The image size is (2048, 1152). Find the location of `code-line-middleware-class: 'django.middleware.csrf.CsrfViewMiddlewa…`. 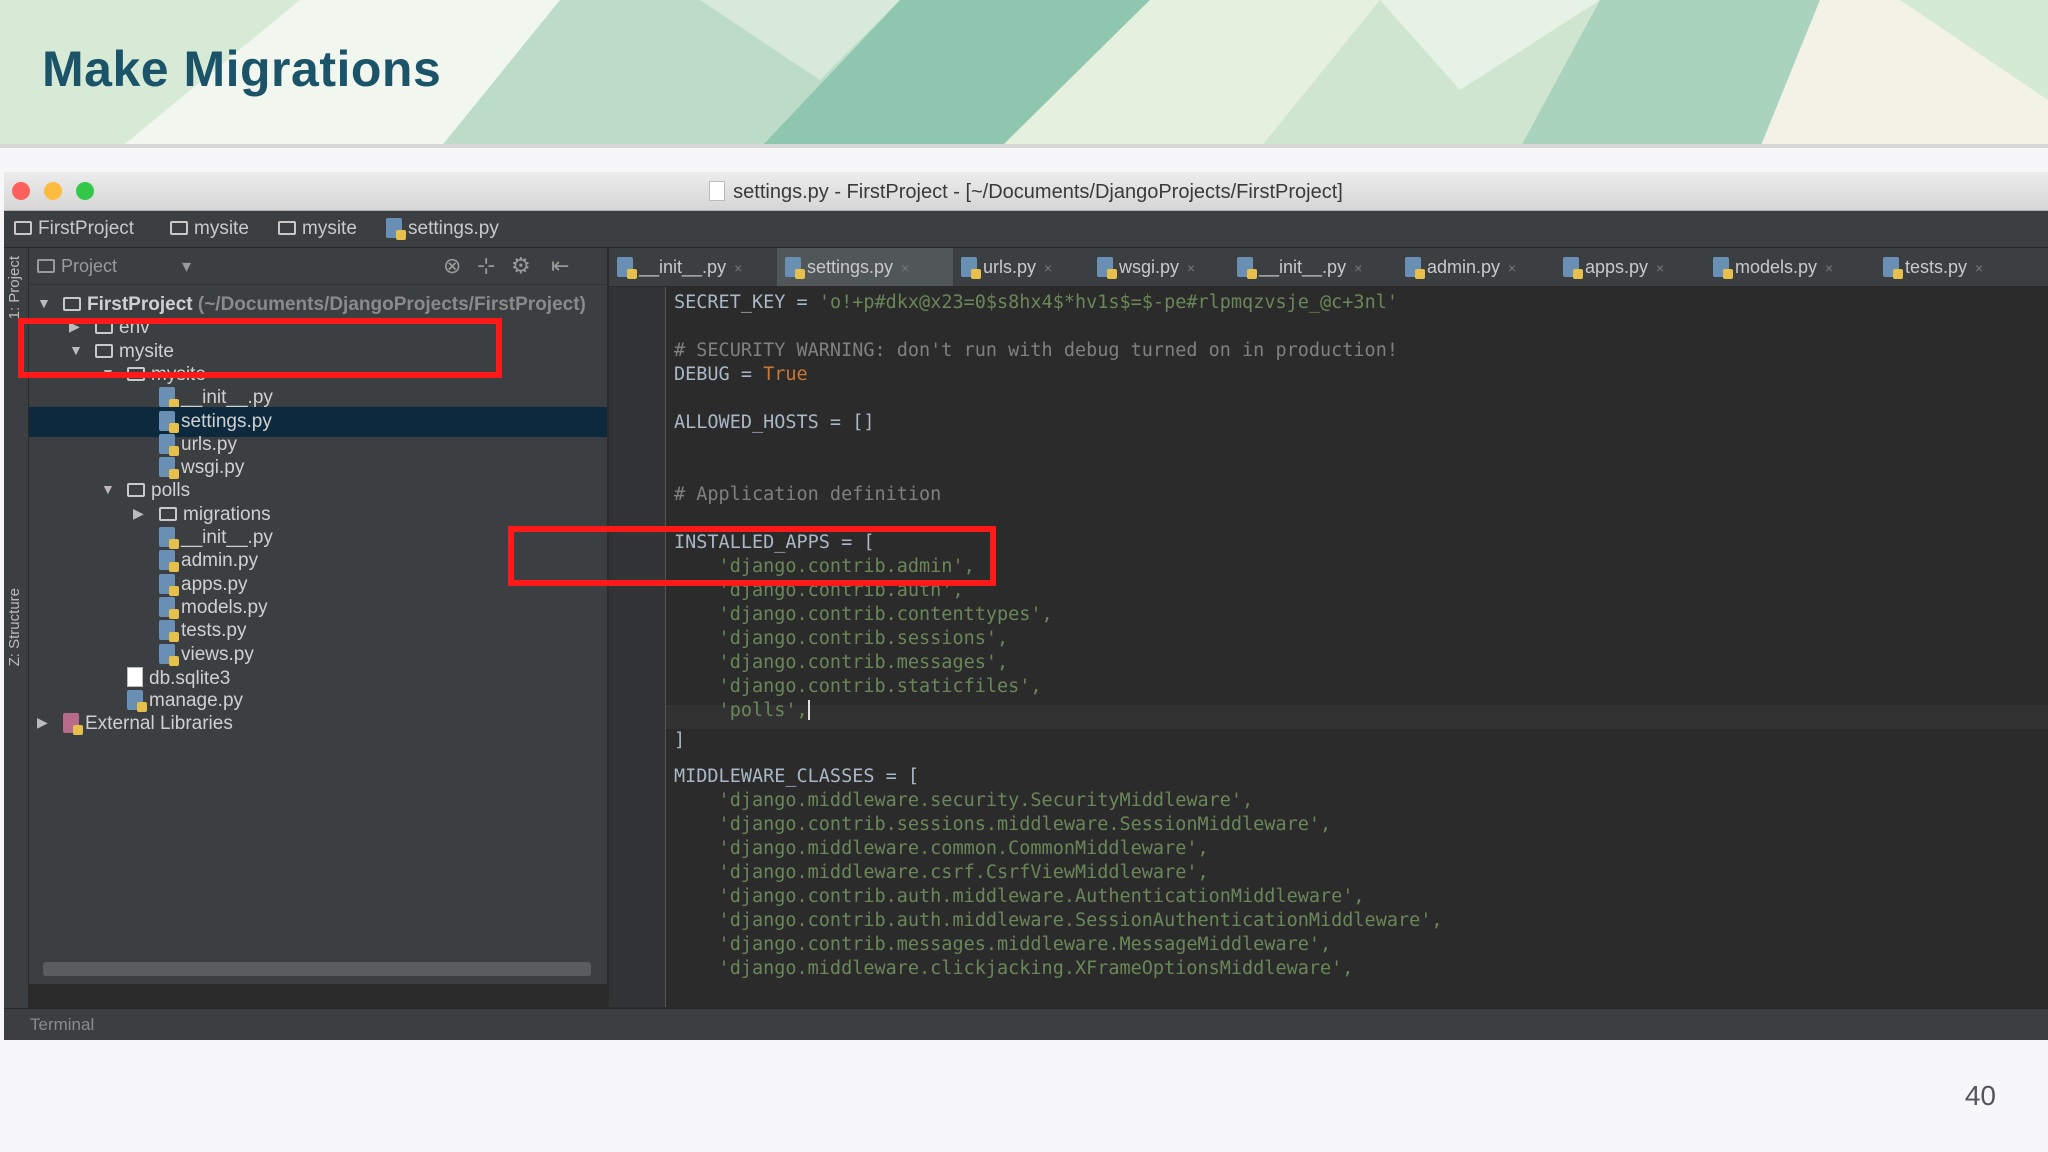

code-line-middleware-class: 'django.middleware.csrf.CsrfViewMiddlewa… is located at coordinates (941, 872).